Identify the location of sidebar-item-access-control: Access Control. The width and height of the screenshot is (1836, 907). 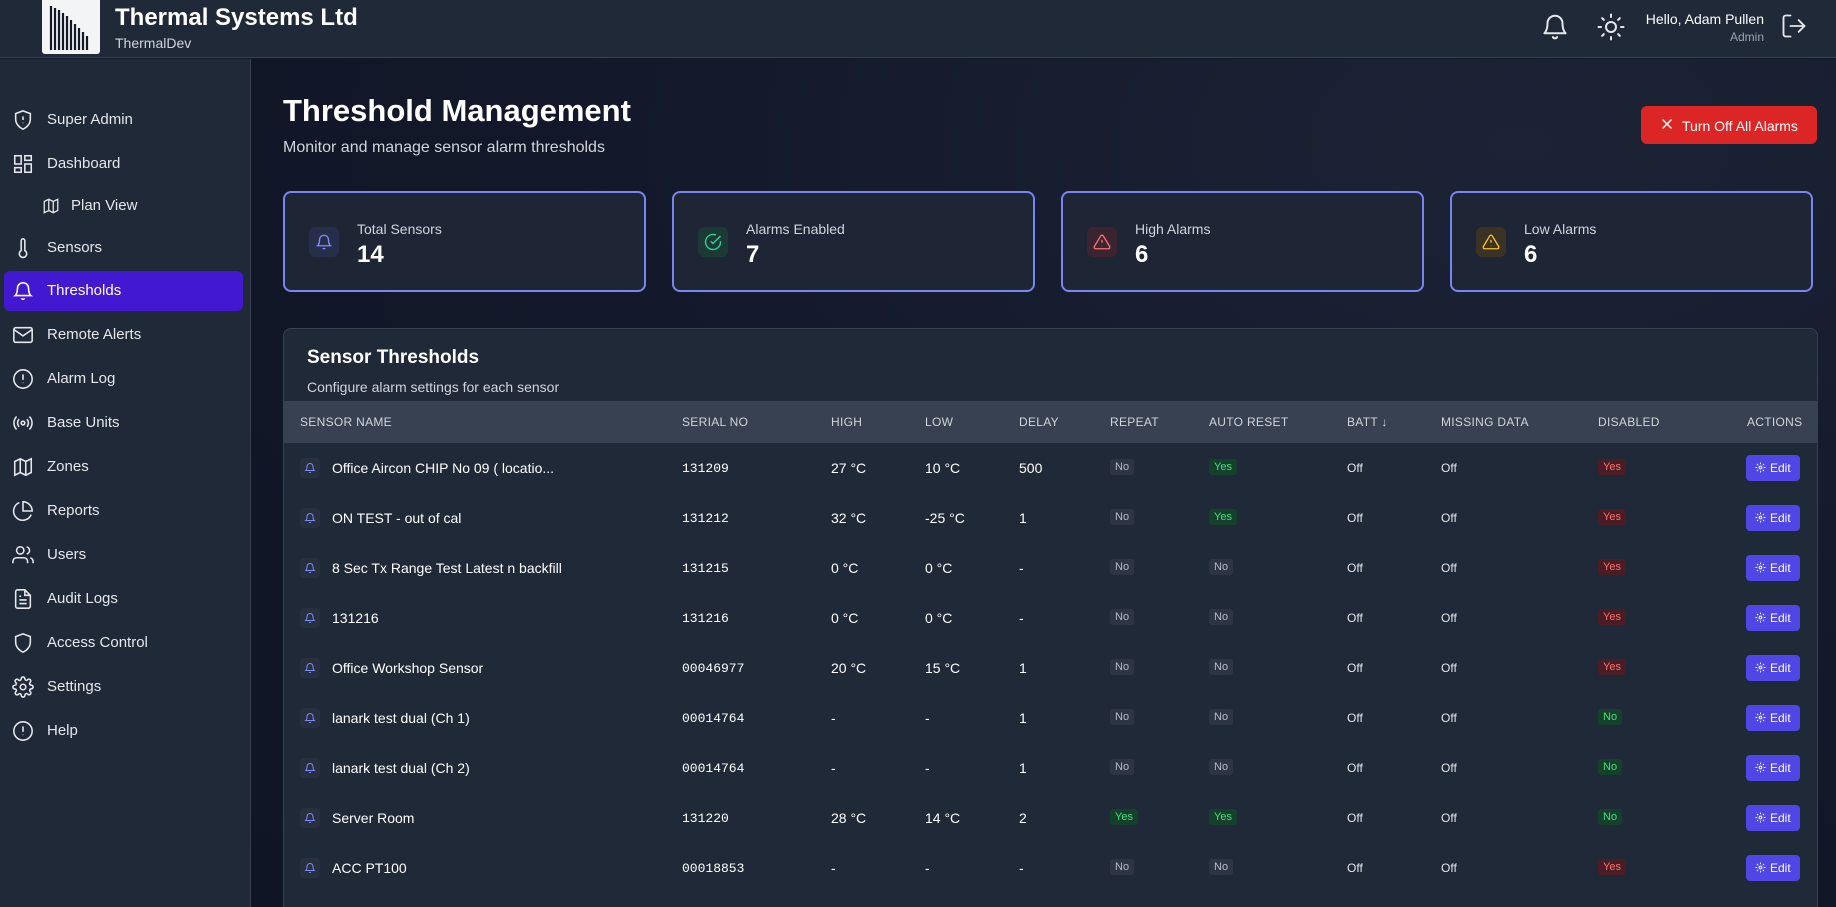
(123, 643).